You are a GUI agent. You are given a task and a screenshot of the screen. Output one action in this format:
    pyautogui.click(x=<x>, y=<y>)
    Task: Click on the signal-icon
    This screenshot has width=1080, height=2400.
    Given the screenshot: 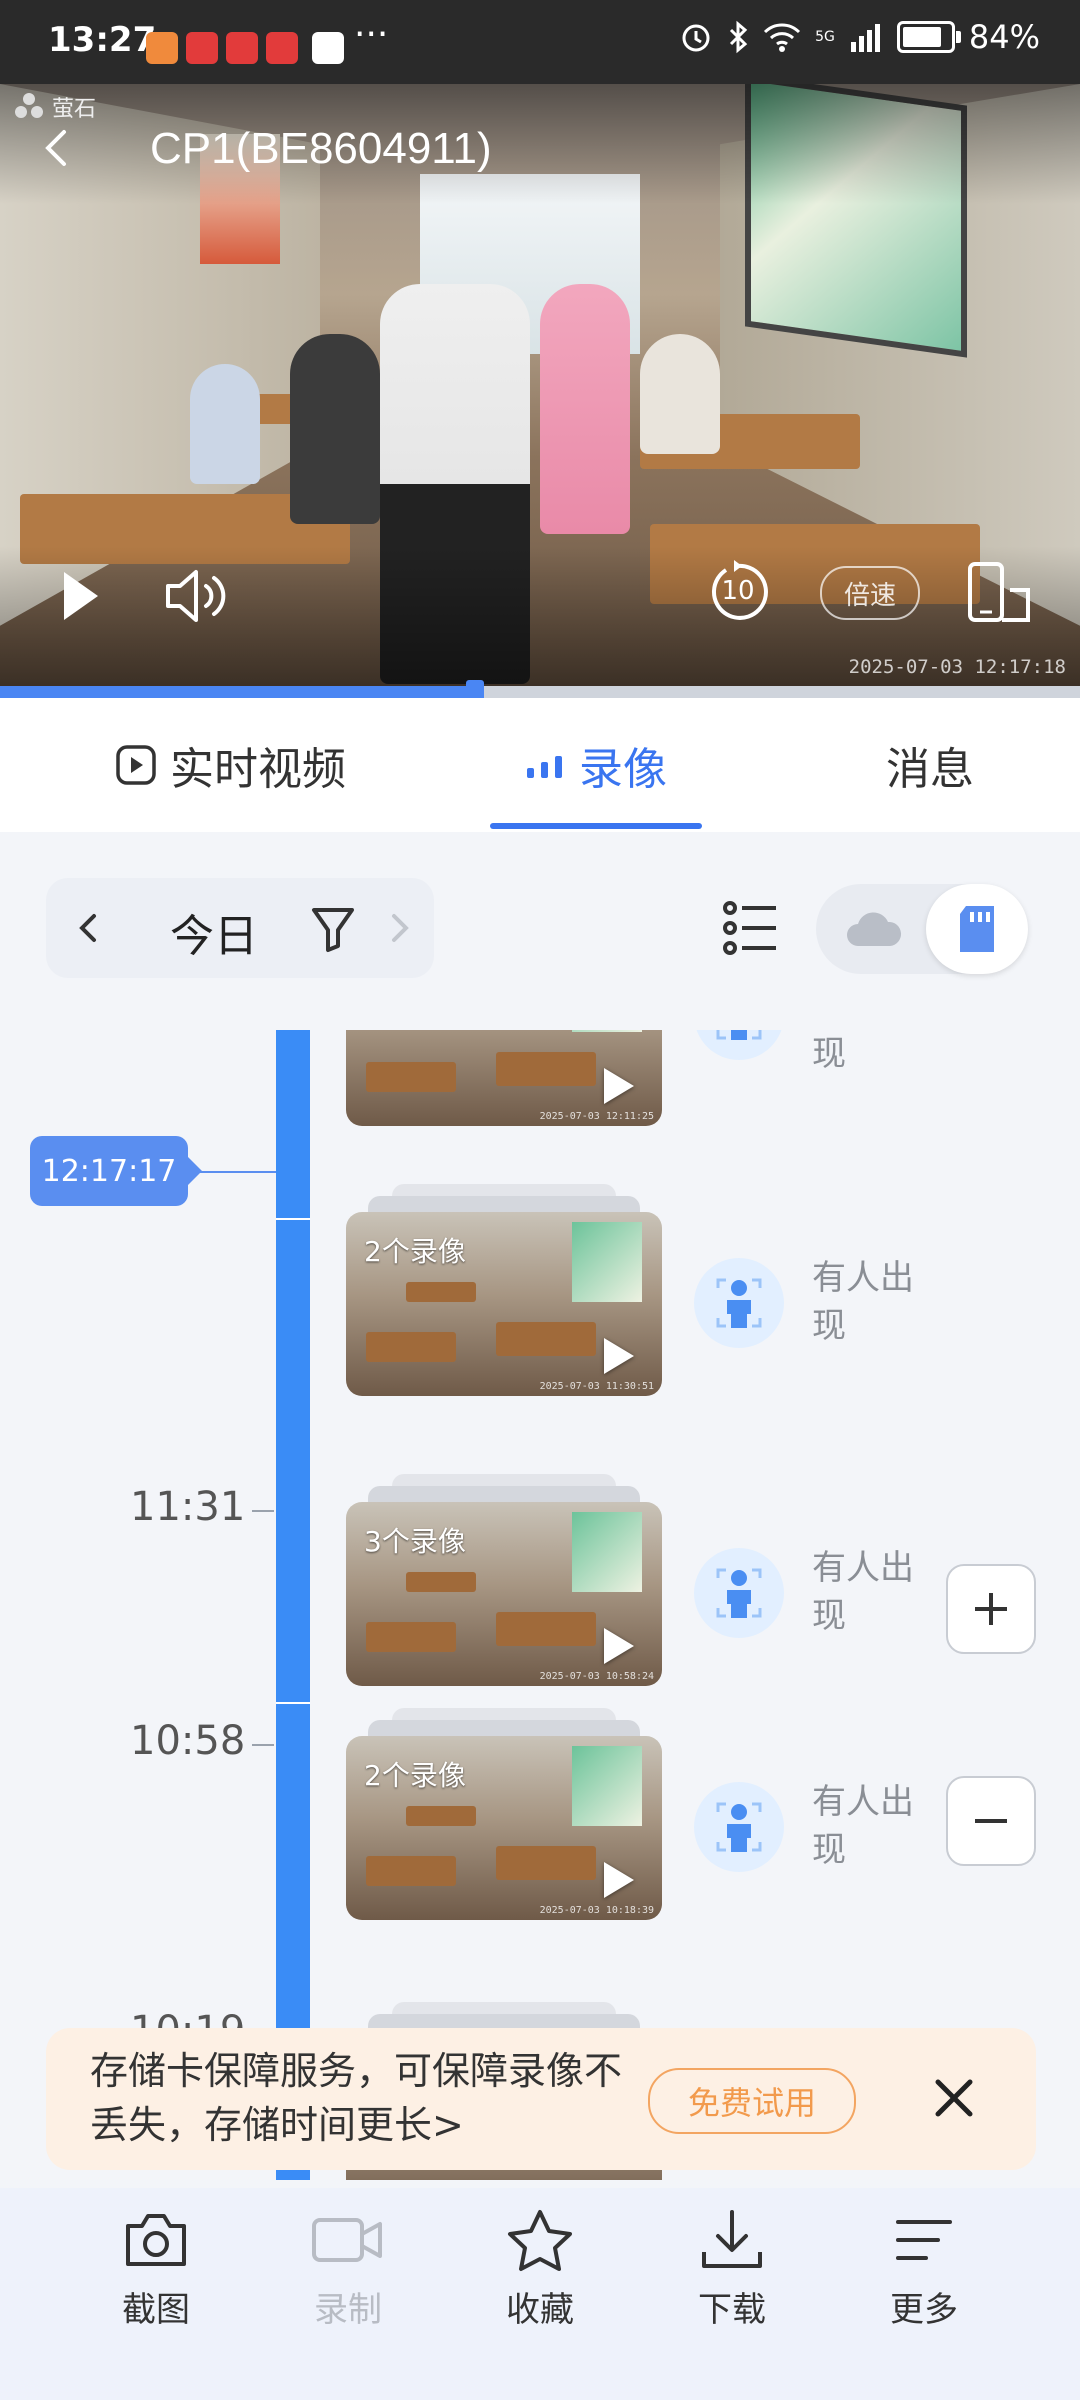 What is the action you would take?
    pyautogui.click(x=865, y=38)
    